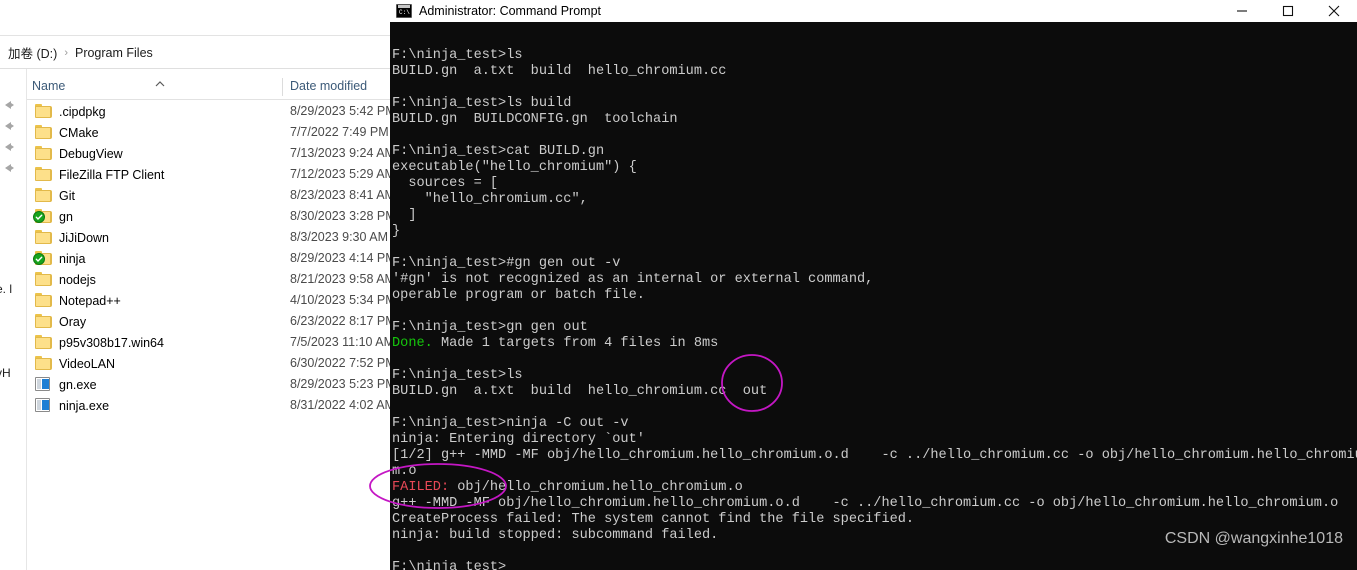  I want to click on file-name: gn.exe, so click(78, 384).